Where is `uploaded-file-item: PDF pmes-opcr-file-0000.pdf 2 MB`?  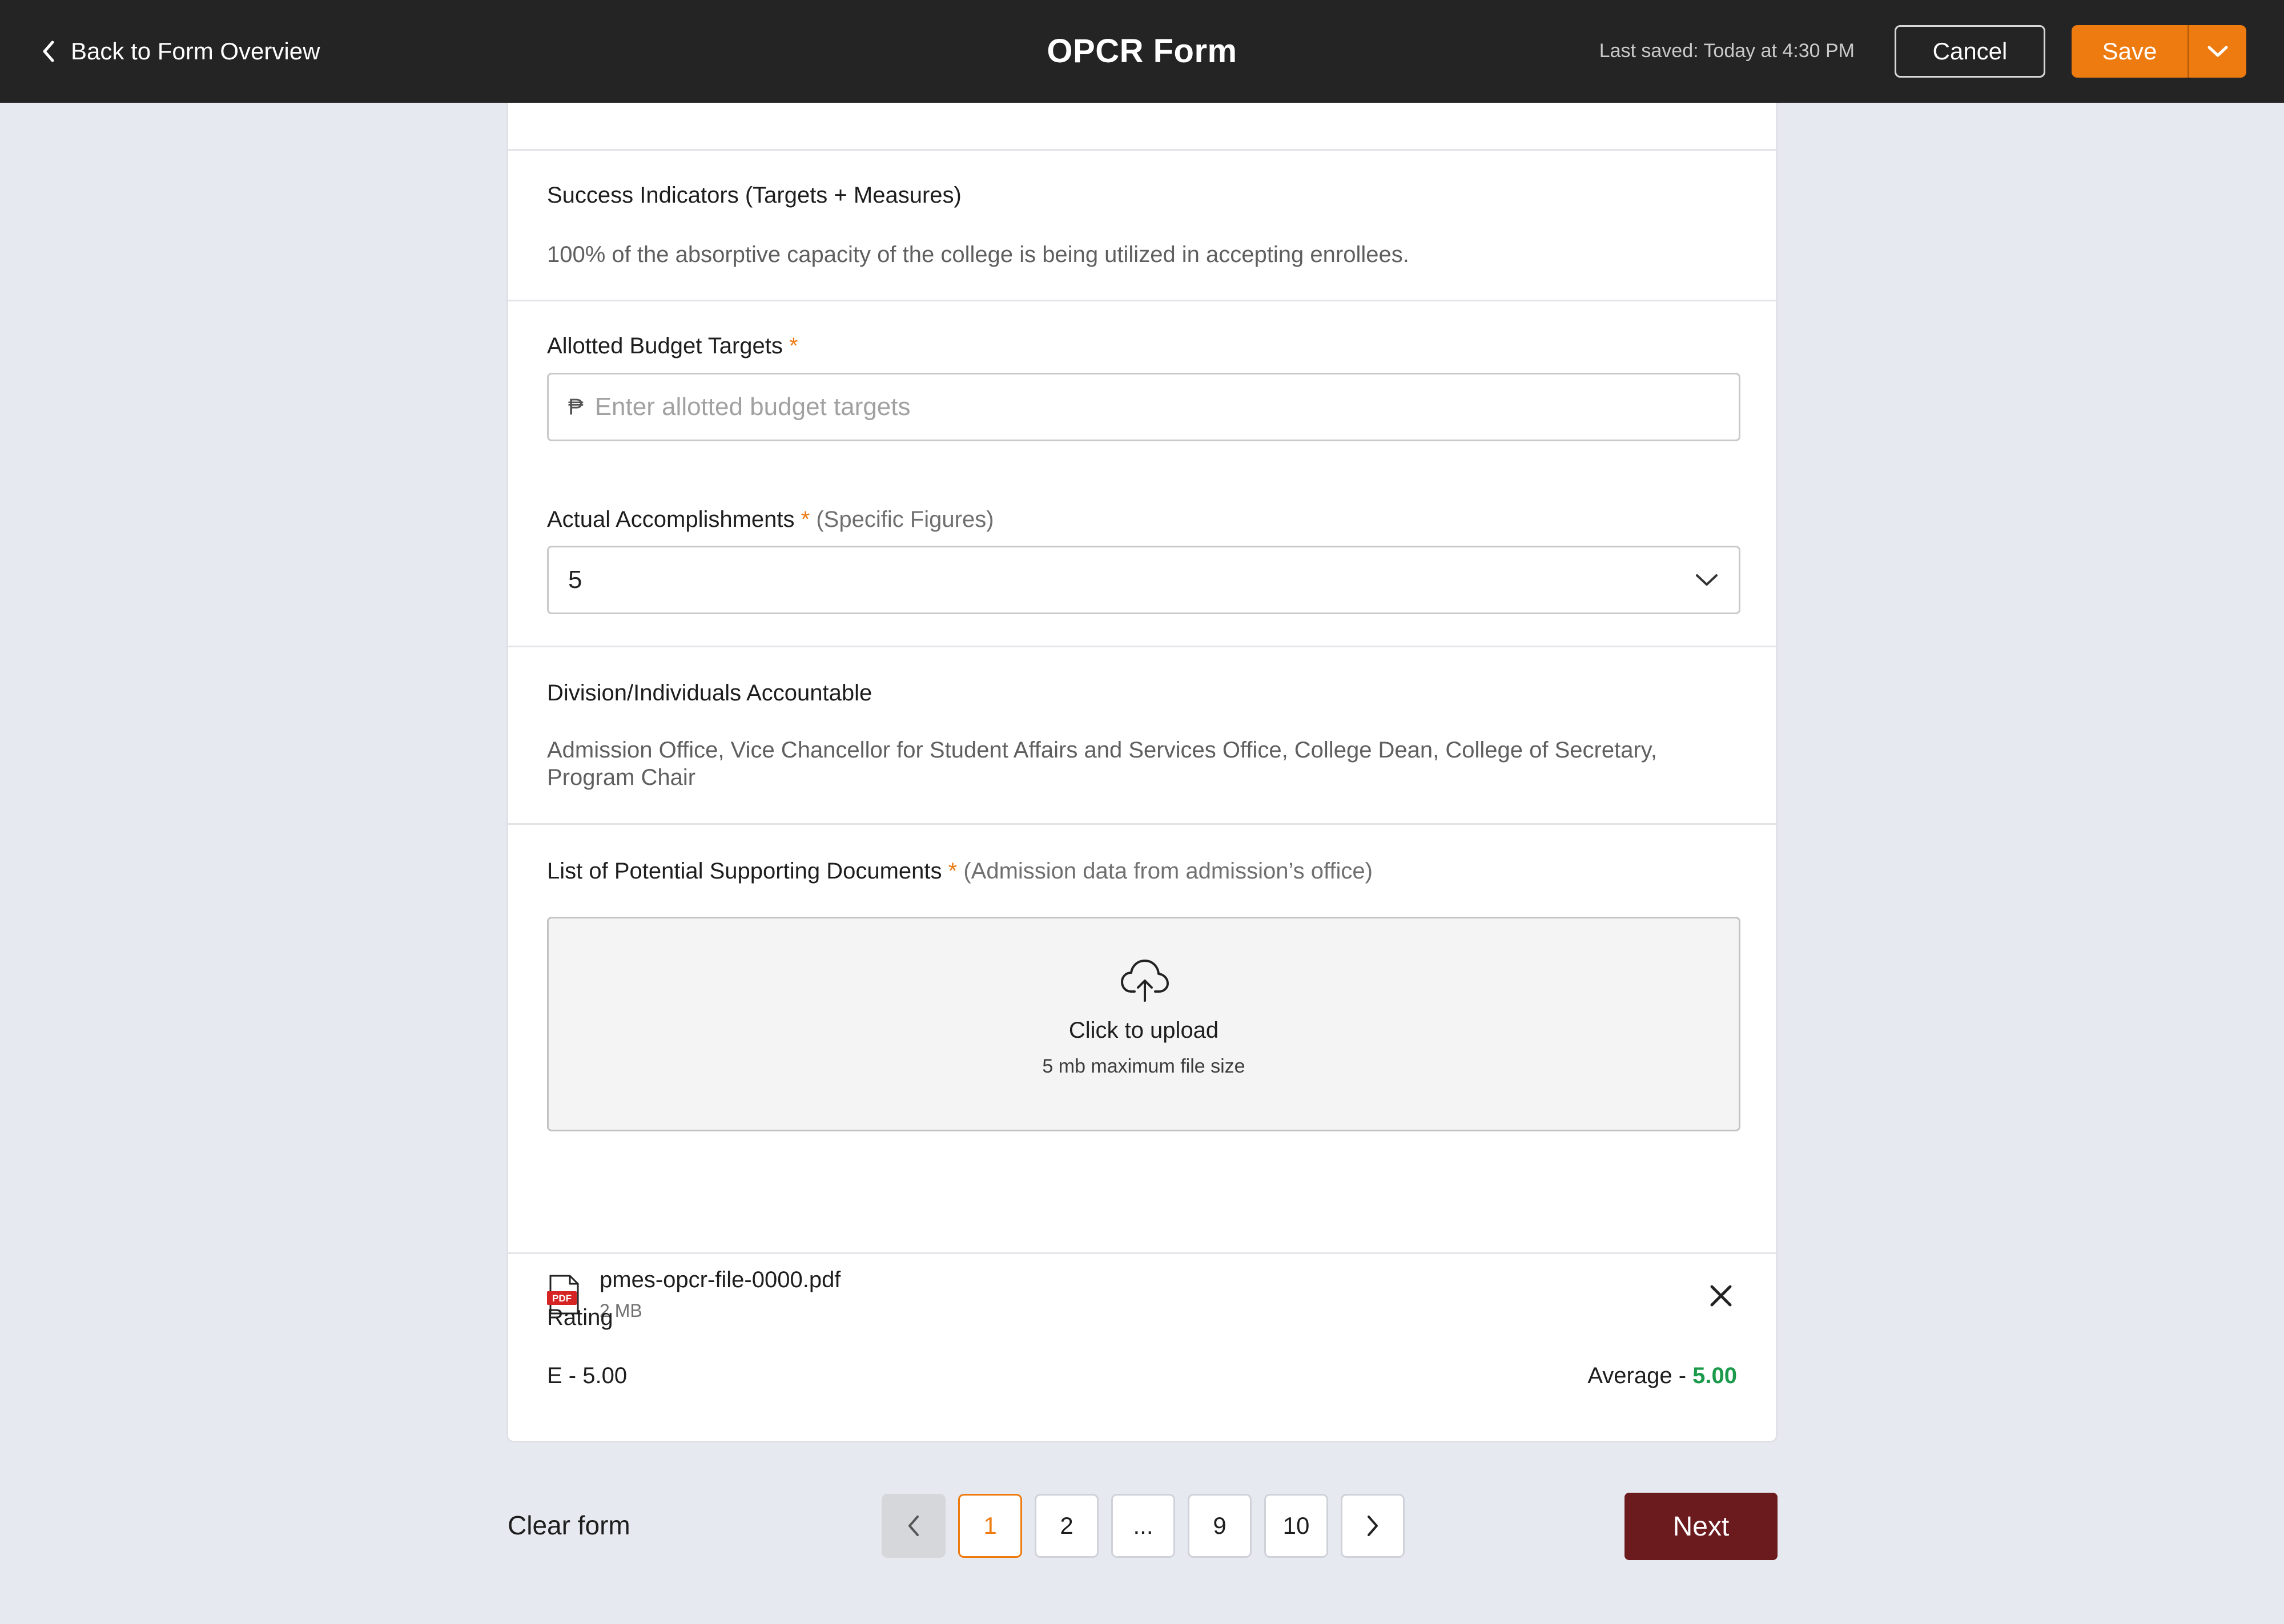 uploaded-file-item: PDF pmes-opcr-file-0000.pdf 2 MB is located at coordinates (1143, 1295).